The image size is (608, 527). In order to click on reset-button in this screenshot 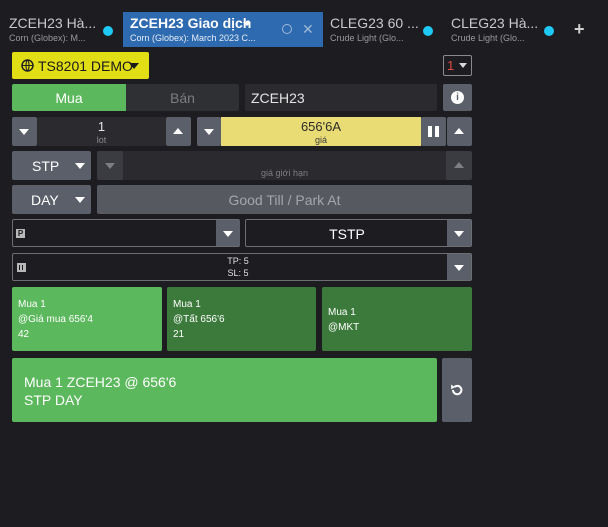, I will do `click(457, 390)`.